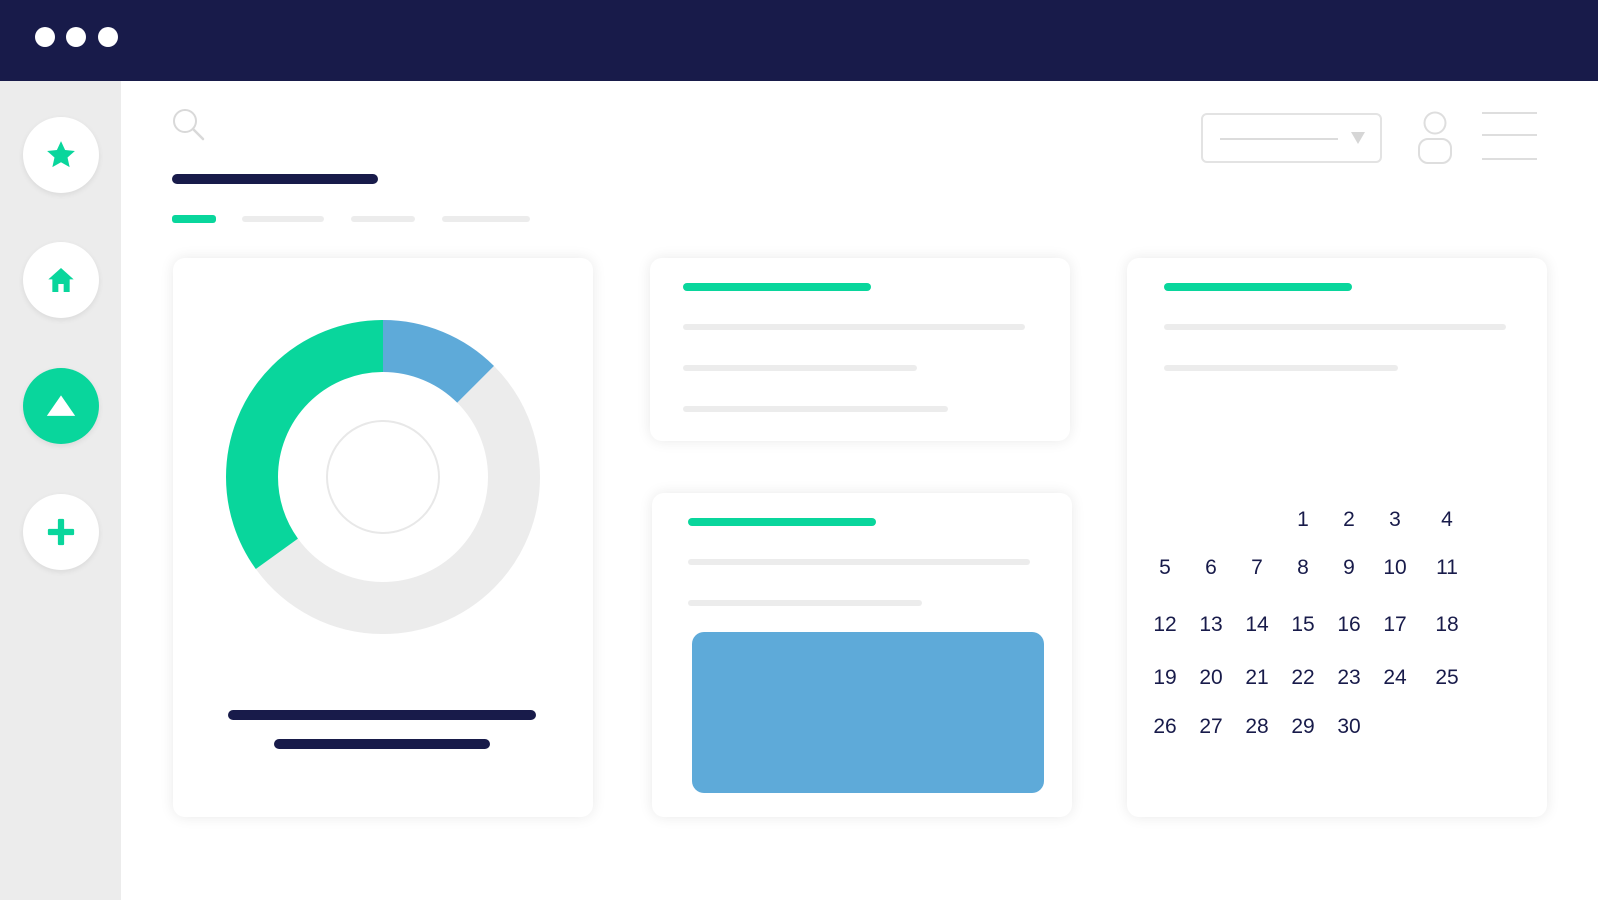 Image resolution: width=1598 pixels, height=900 pixels. What do you see at coordinates (1395, 625) in the screenshot?
I see `calendar-day: 17` at bounding box center [1395, 625].